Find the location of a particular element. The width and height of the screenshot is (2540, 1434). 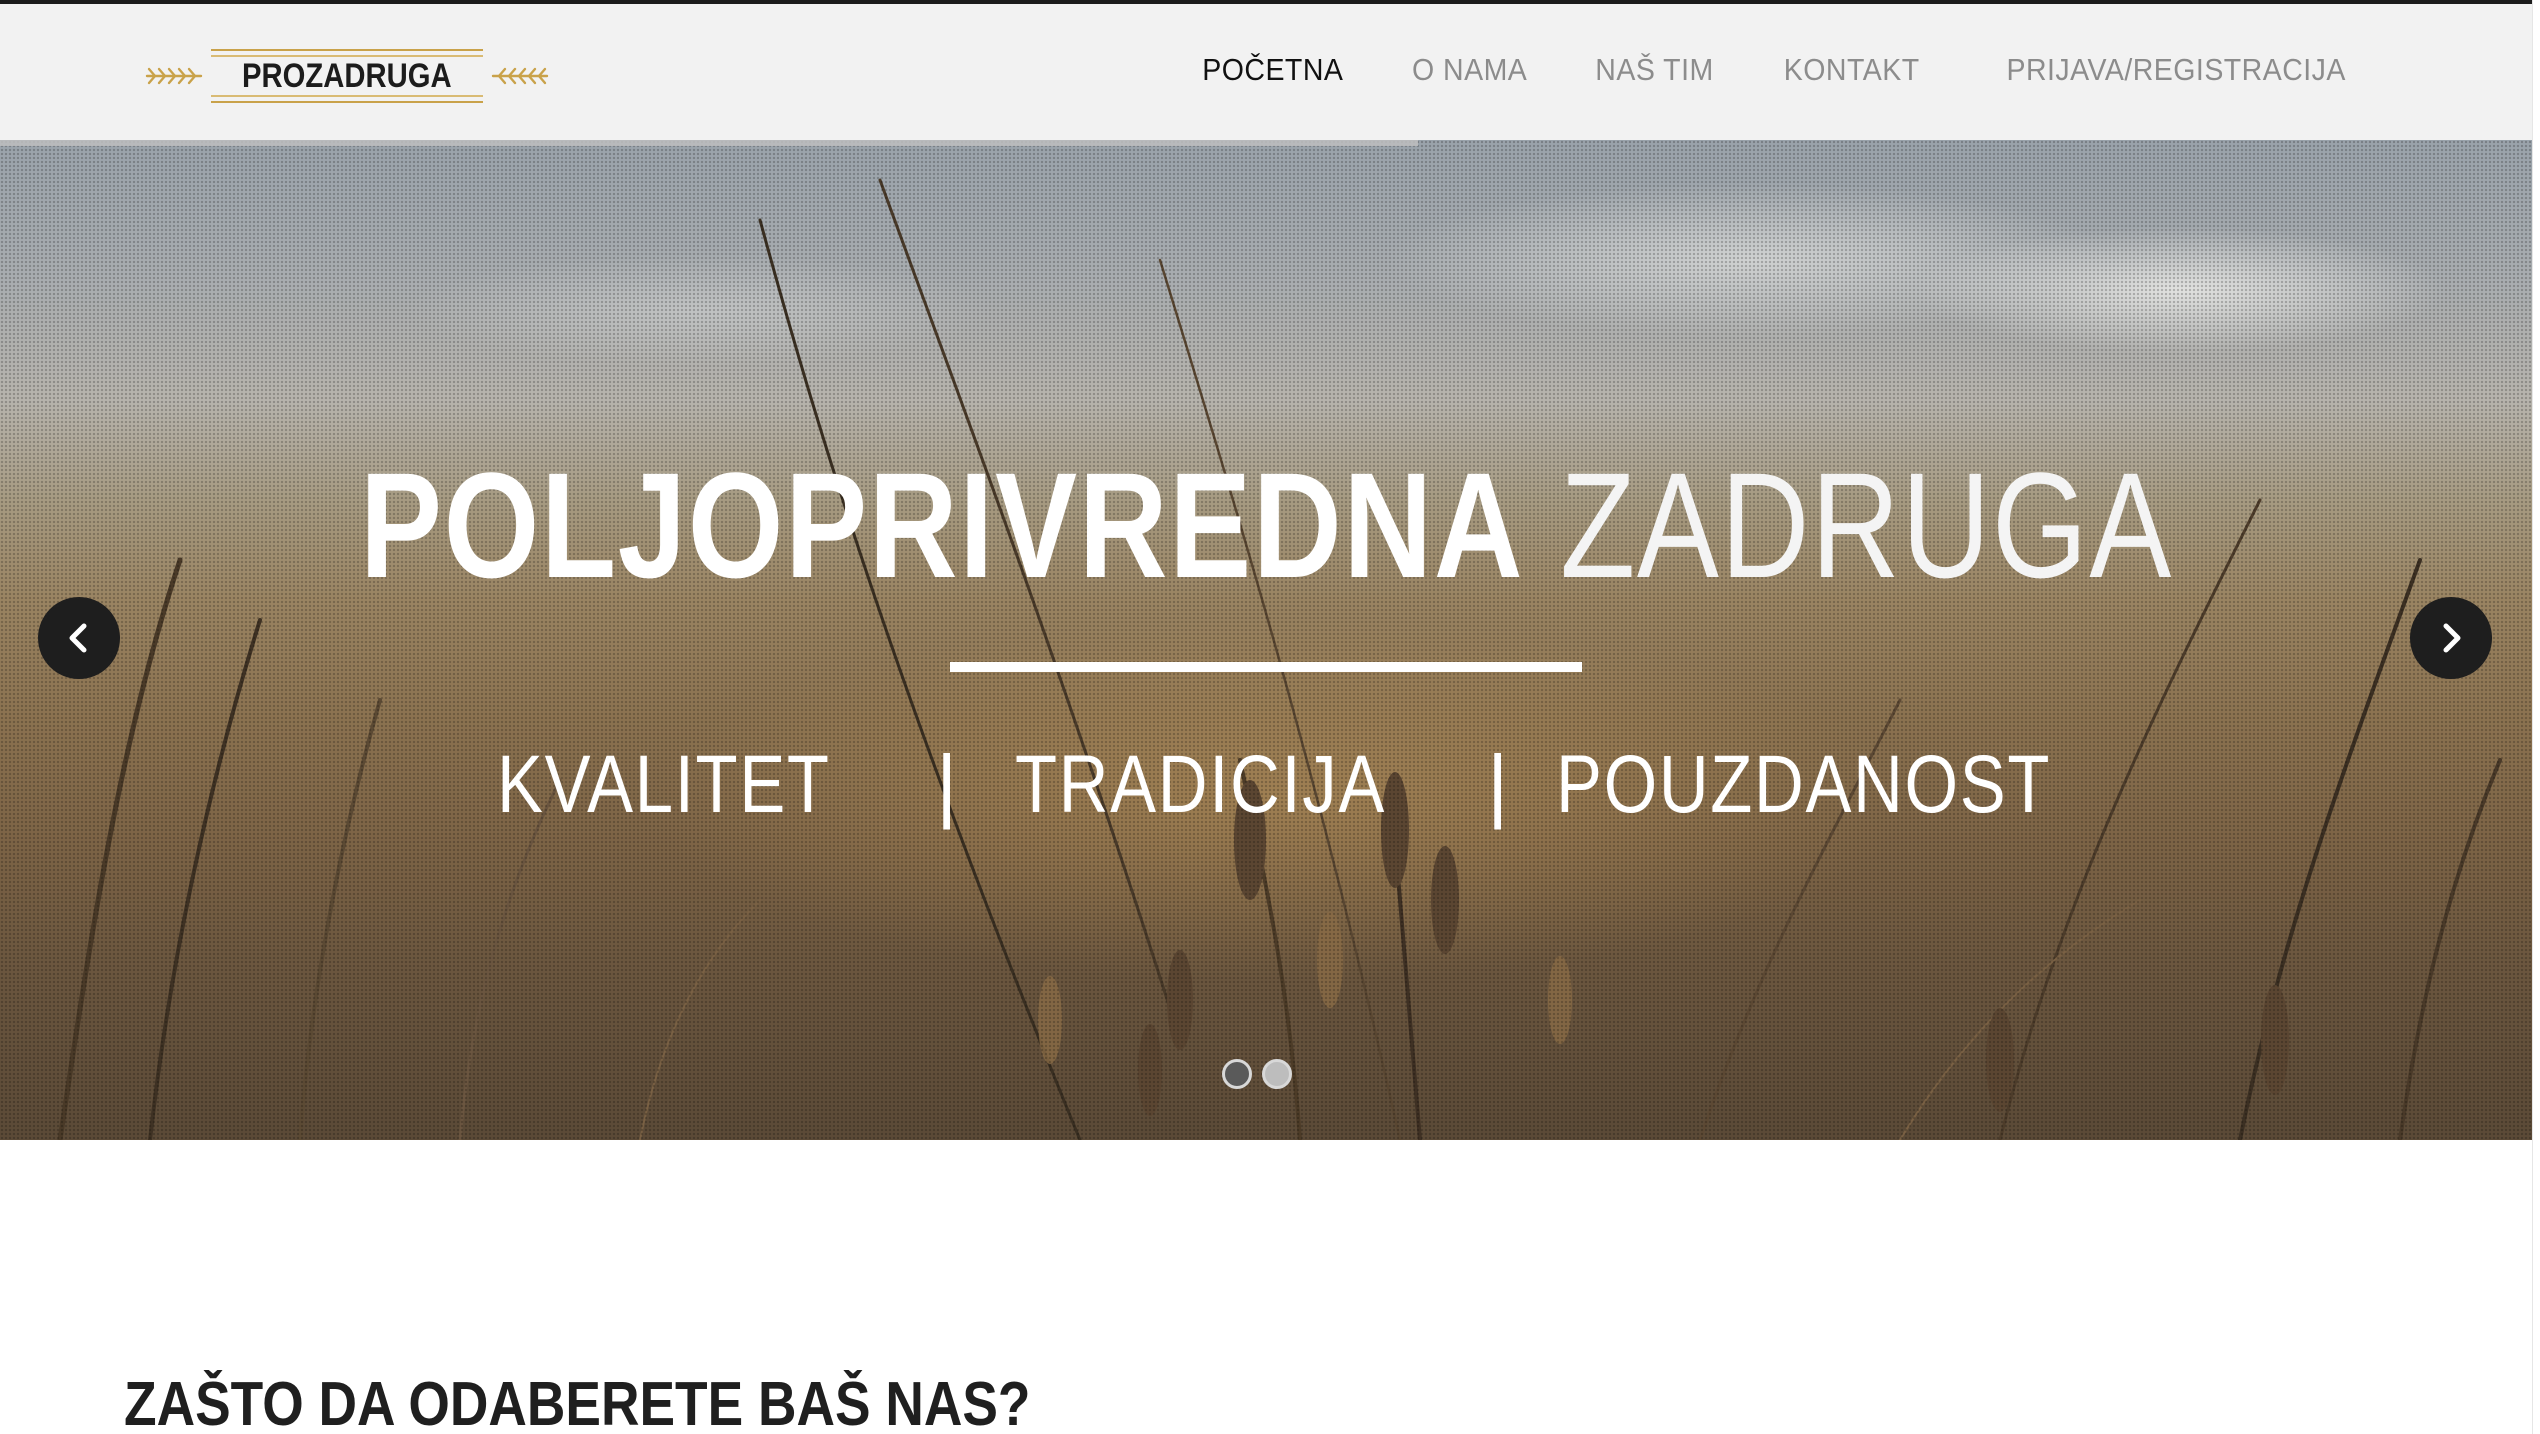

wheat-right-icon is located at coordinates (519, 76).